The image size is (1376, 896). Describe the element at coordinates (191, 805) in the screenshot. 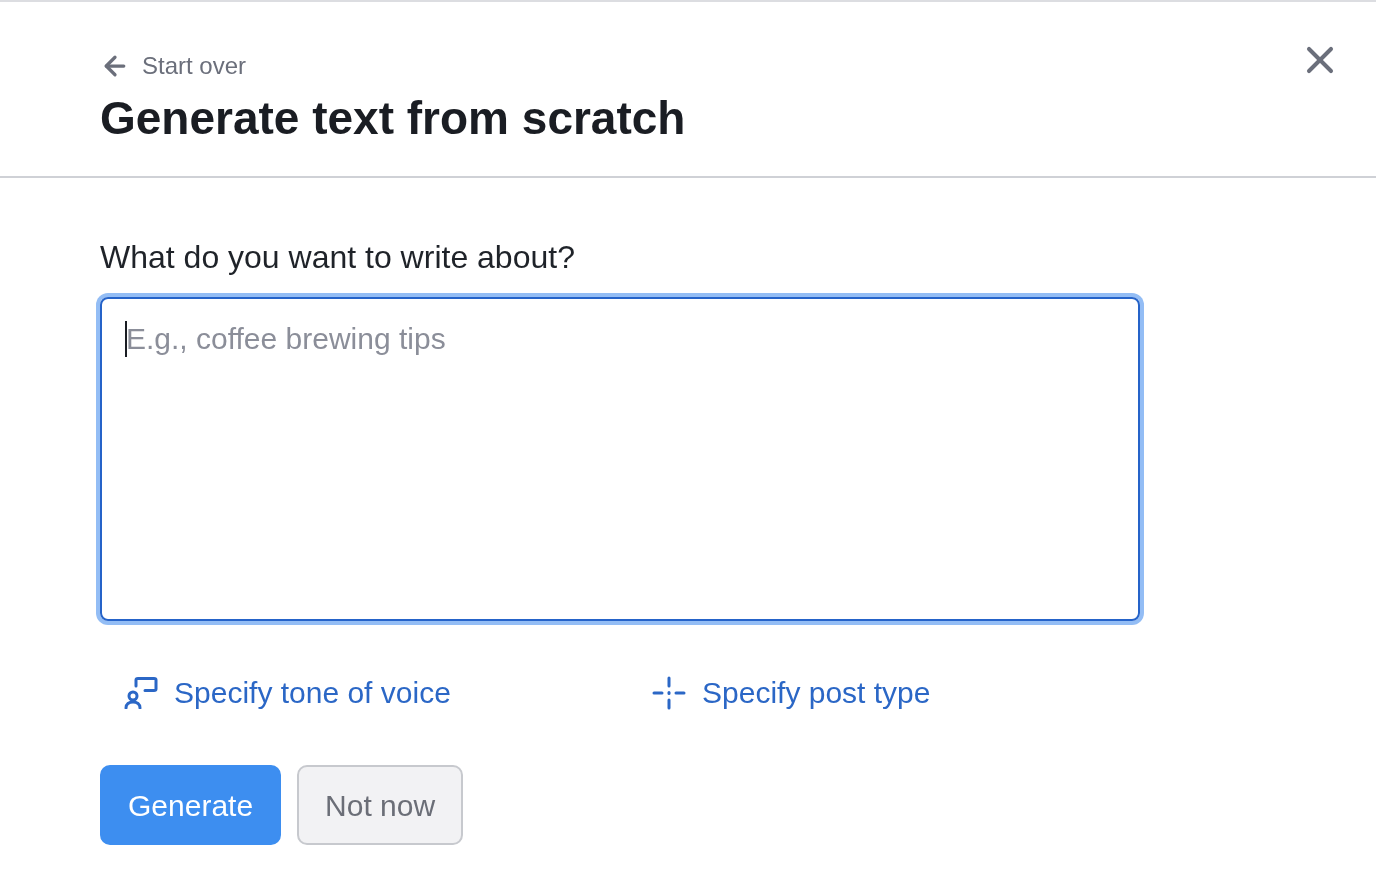

I see `generate-button: Generate` at that location.